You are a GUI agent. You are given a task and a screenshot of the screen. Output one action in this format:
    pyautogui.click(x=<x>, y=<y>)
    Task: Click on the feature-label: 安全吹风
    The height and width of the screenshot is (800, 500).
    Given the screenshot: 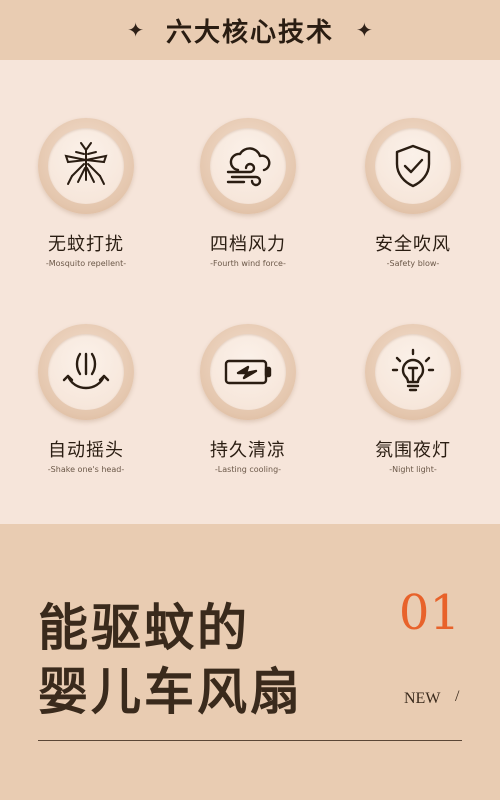 What is the action you would take?
    pyautogui.click(x=413, y=244)
    